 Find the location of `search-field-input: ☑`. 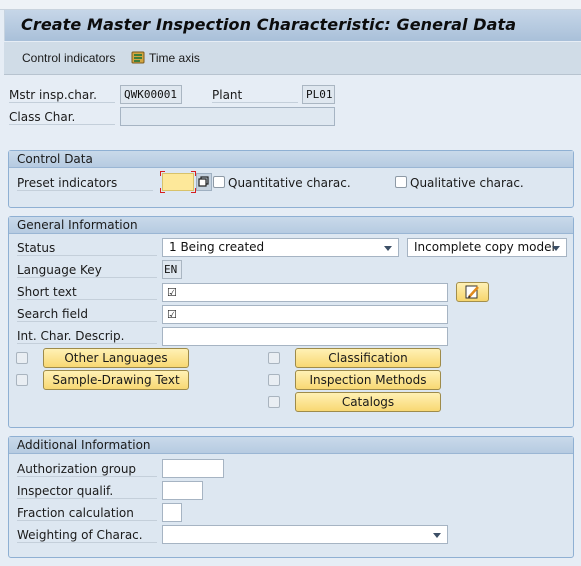

search-field-input: ☑ is located at coordinates (305, 314).